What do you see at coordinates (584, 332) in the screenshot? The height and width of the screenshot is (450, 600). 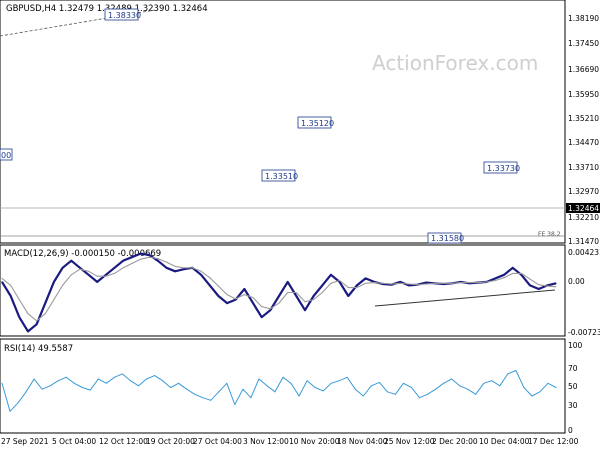 I see `macd-y-tick: -0.00723` at bounding box center [584, 332].